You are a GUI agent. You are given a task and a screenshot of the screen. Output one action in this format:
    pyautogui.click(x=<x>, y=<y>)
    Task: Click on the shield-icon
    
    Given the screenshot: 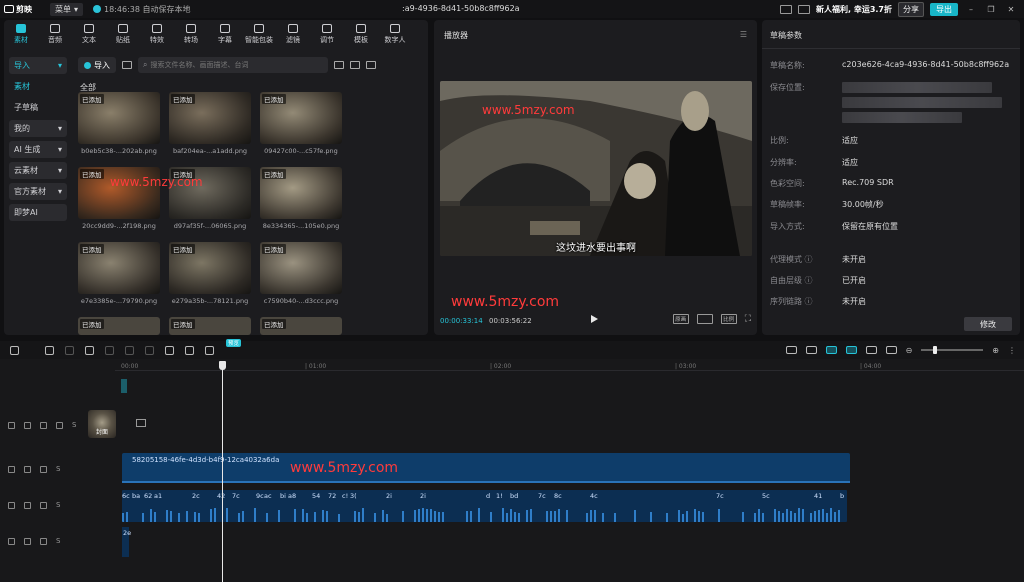 What is the action you would take?
    pyautogui.click(x=169, y=350)
    